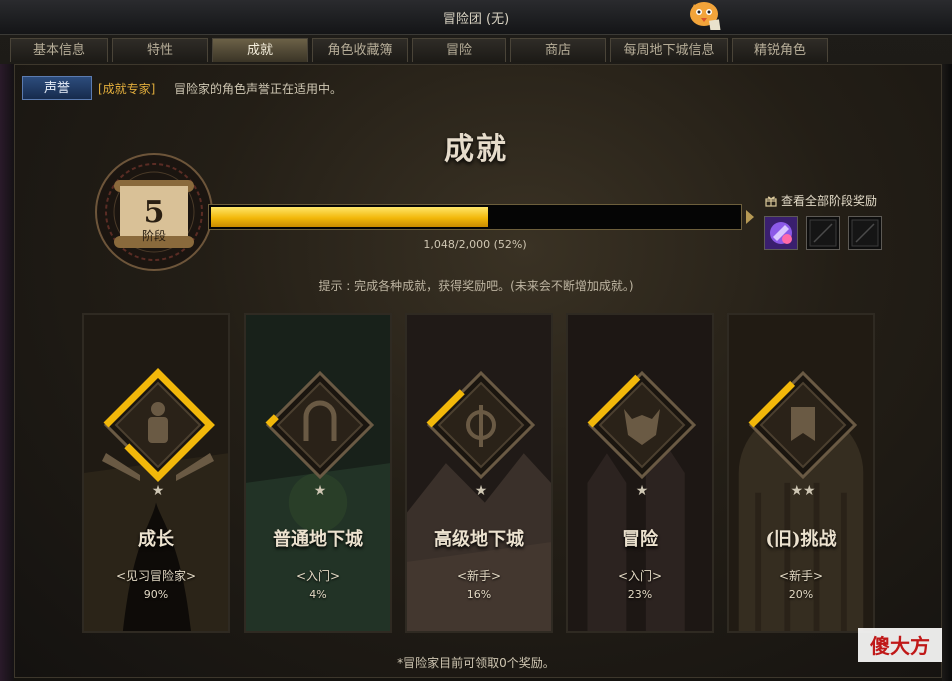 This screenshot has width=952, height=681. Describe the element at coordinates (127, 89) in the screenshot. I see `title-tag: [成就专家]` at that location.